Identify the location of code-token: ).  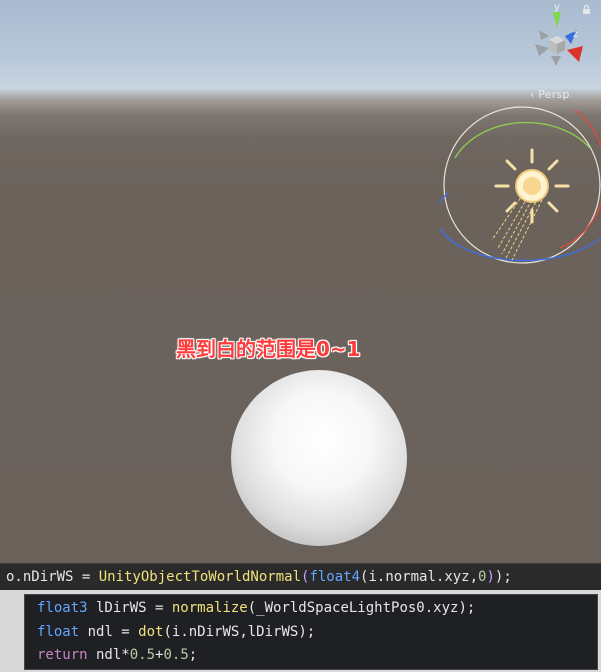
(490, 577).